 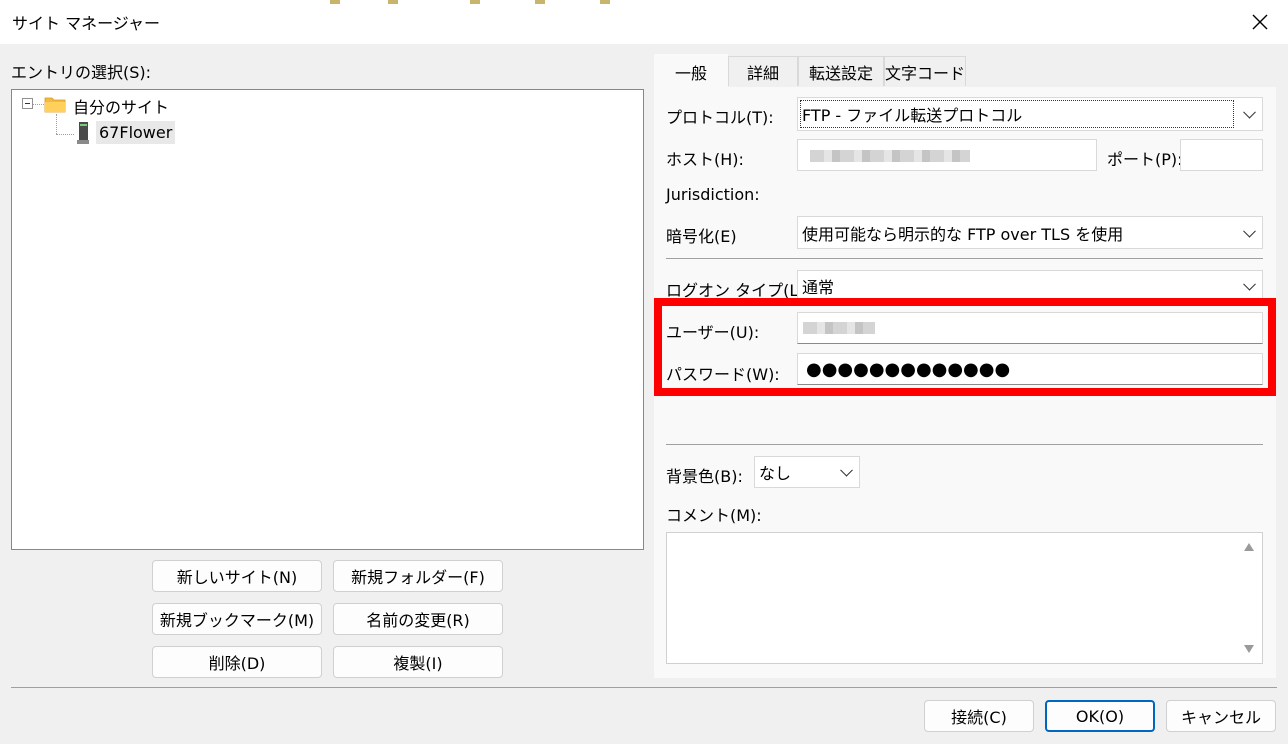 I want to click on new-bookmark-button: 新規ブックマーク(M), so click(x=237, y=619).